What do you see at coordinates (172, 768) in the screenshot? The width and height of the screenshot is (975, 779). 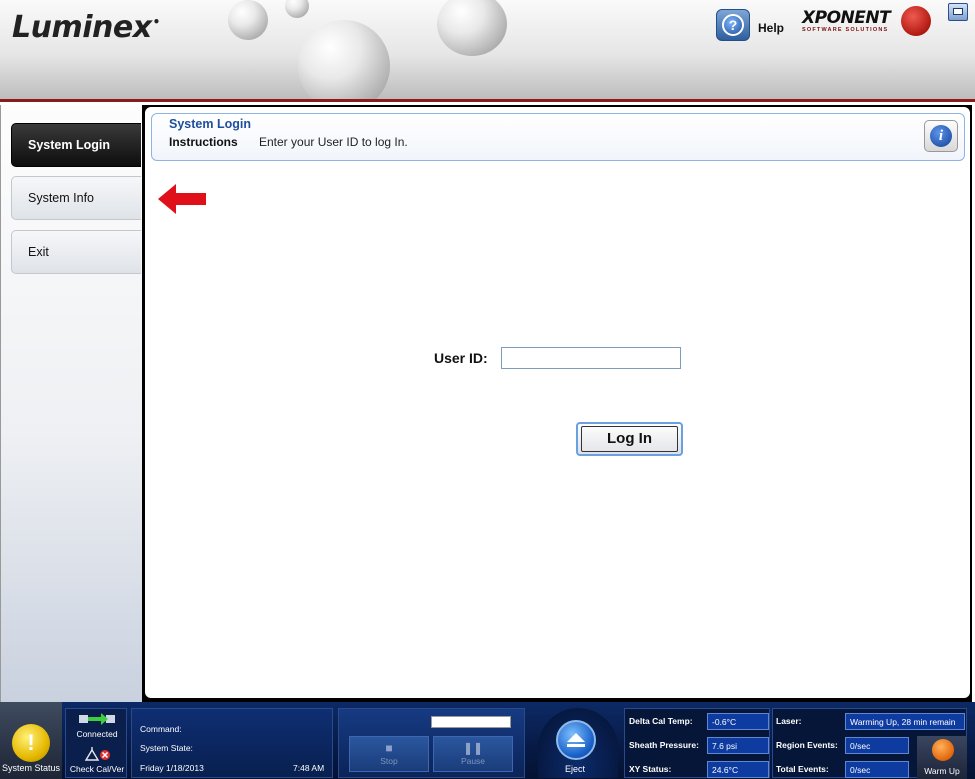 I see `date-display: Friday 1/18/2013` at bounding box center [172, 768].